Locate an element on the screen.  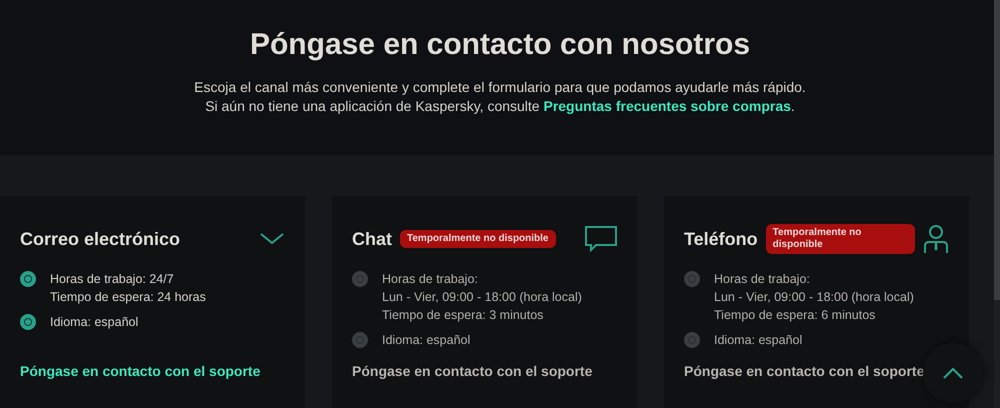
info-text: Tiempo de espera: 24 horas is located at coordinates (128, 297).